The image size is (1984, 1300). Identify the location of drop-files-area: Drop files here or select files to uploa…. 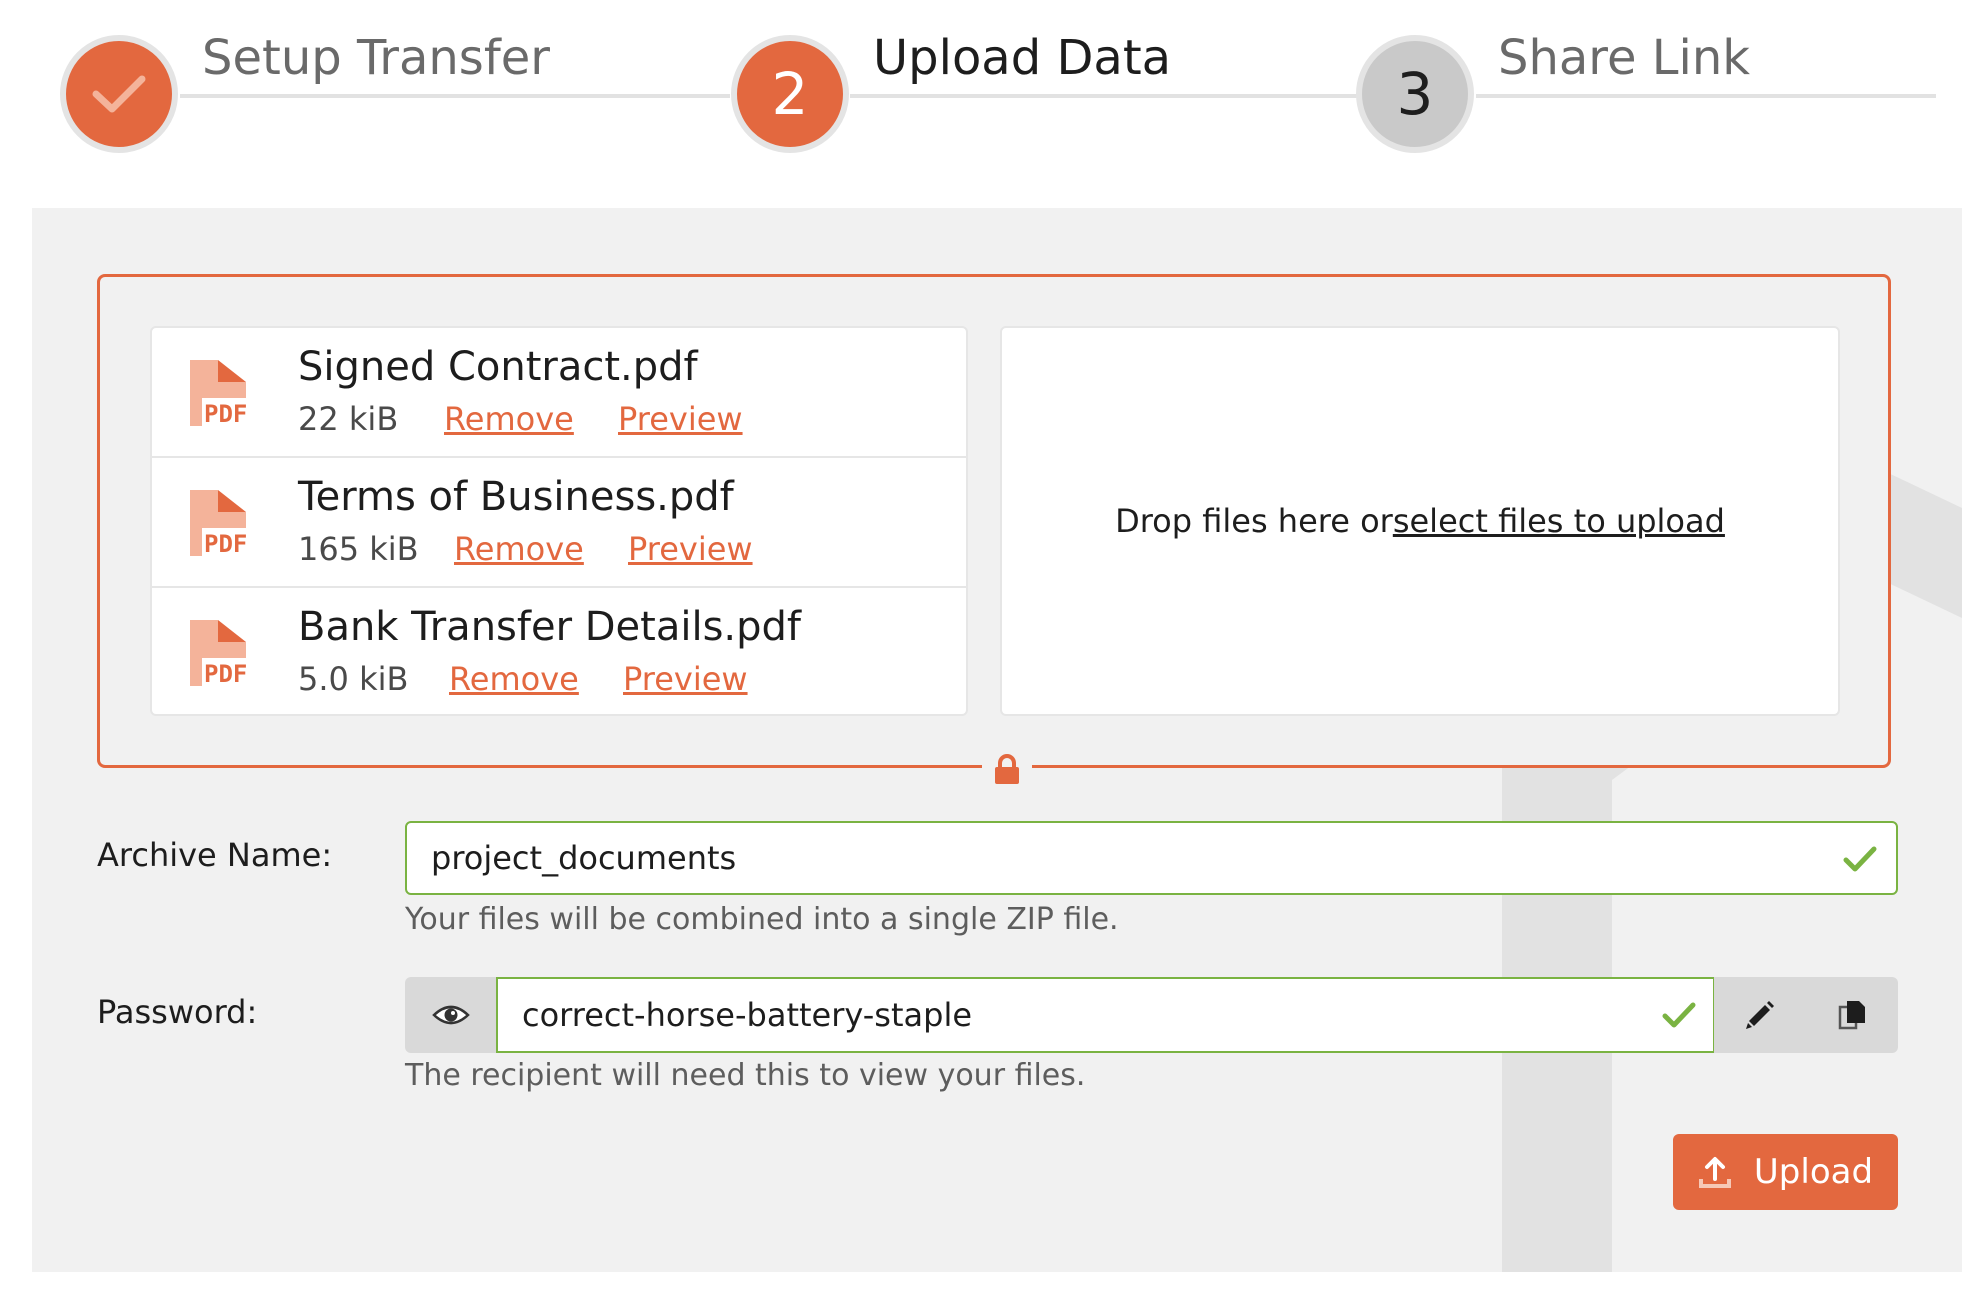
(1420, 521).